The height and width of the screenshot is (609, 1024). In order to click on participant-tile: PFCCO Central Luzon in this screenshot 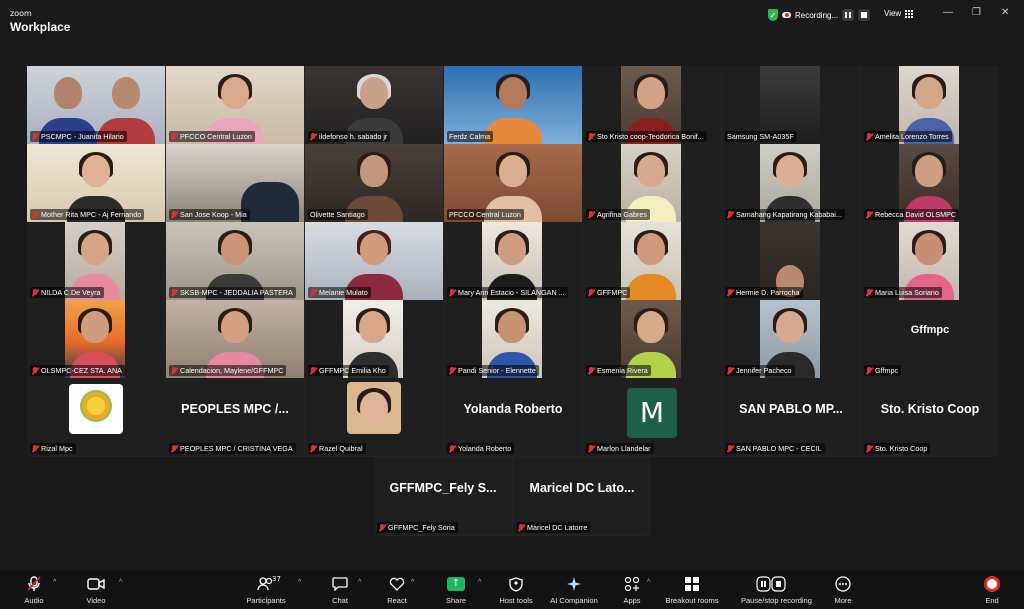, I will do `click(235, 105)`.